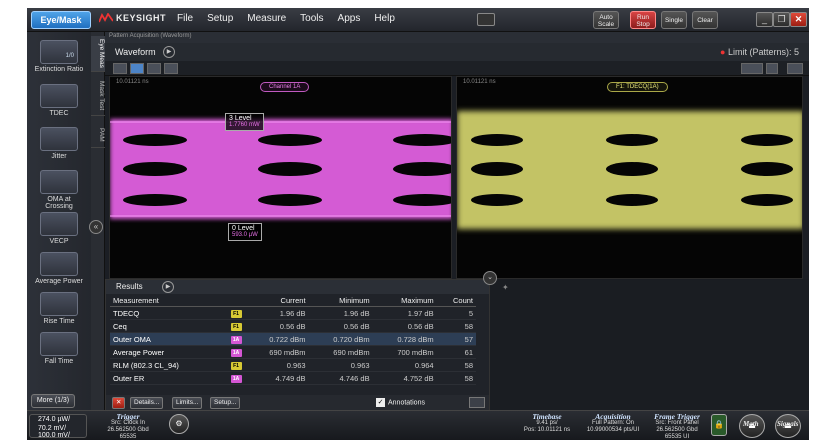 The height and width of the screenshot is (445, 820). Describe the element at coordinates (164, 301) in the screenshot. I see `col-measurement: Measurement` at that location.